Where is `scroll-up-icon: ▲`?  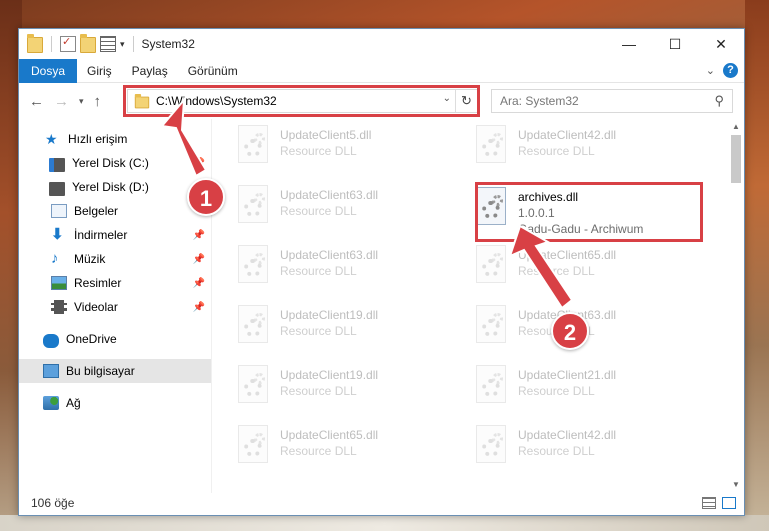
scroll-up-icon: ▲ is located at coordinates (736, 127).